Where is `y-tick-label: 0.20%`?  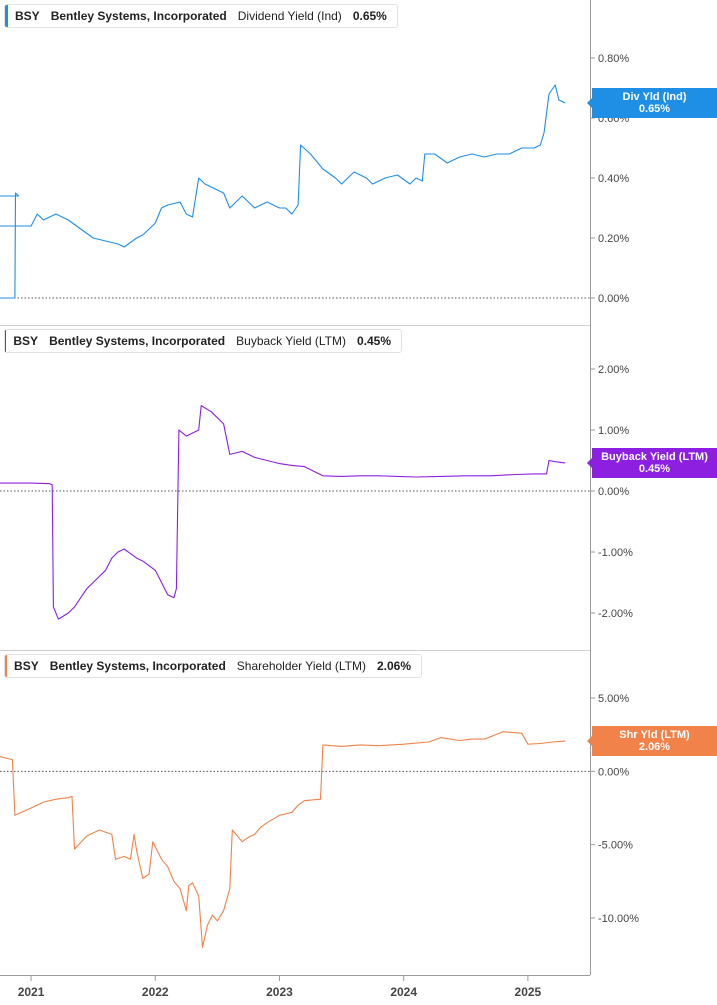 y-tick-label: 0.20% is located at coordinates (613, 239).